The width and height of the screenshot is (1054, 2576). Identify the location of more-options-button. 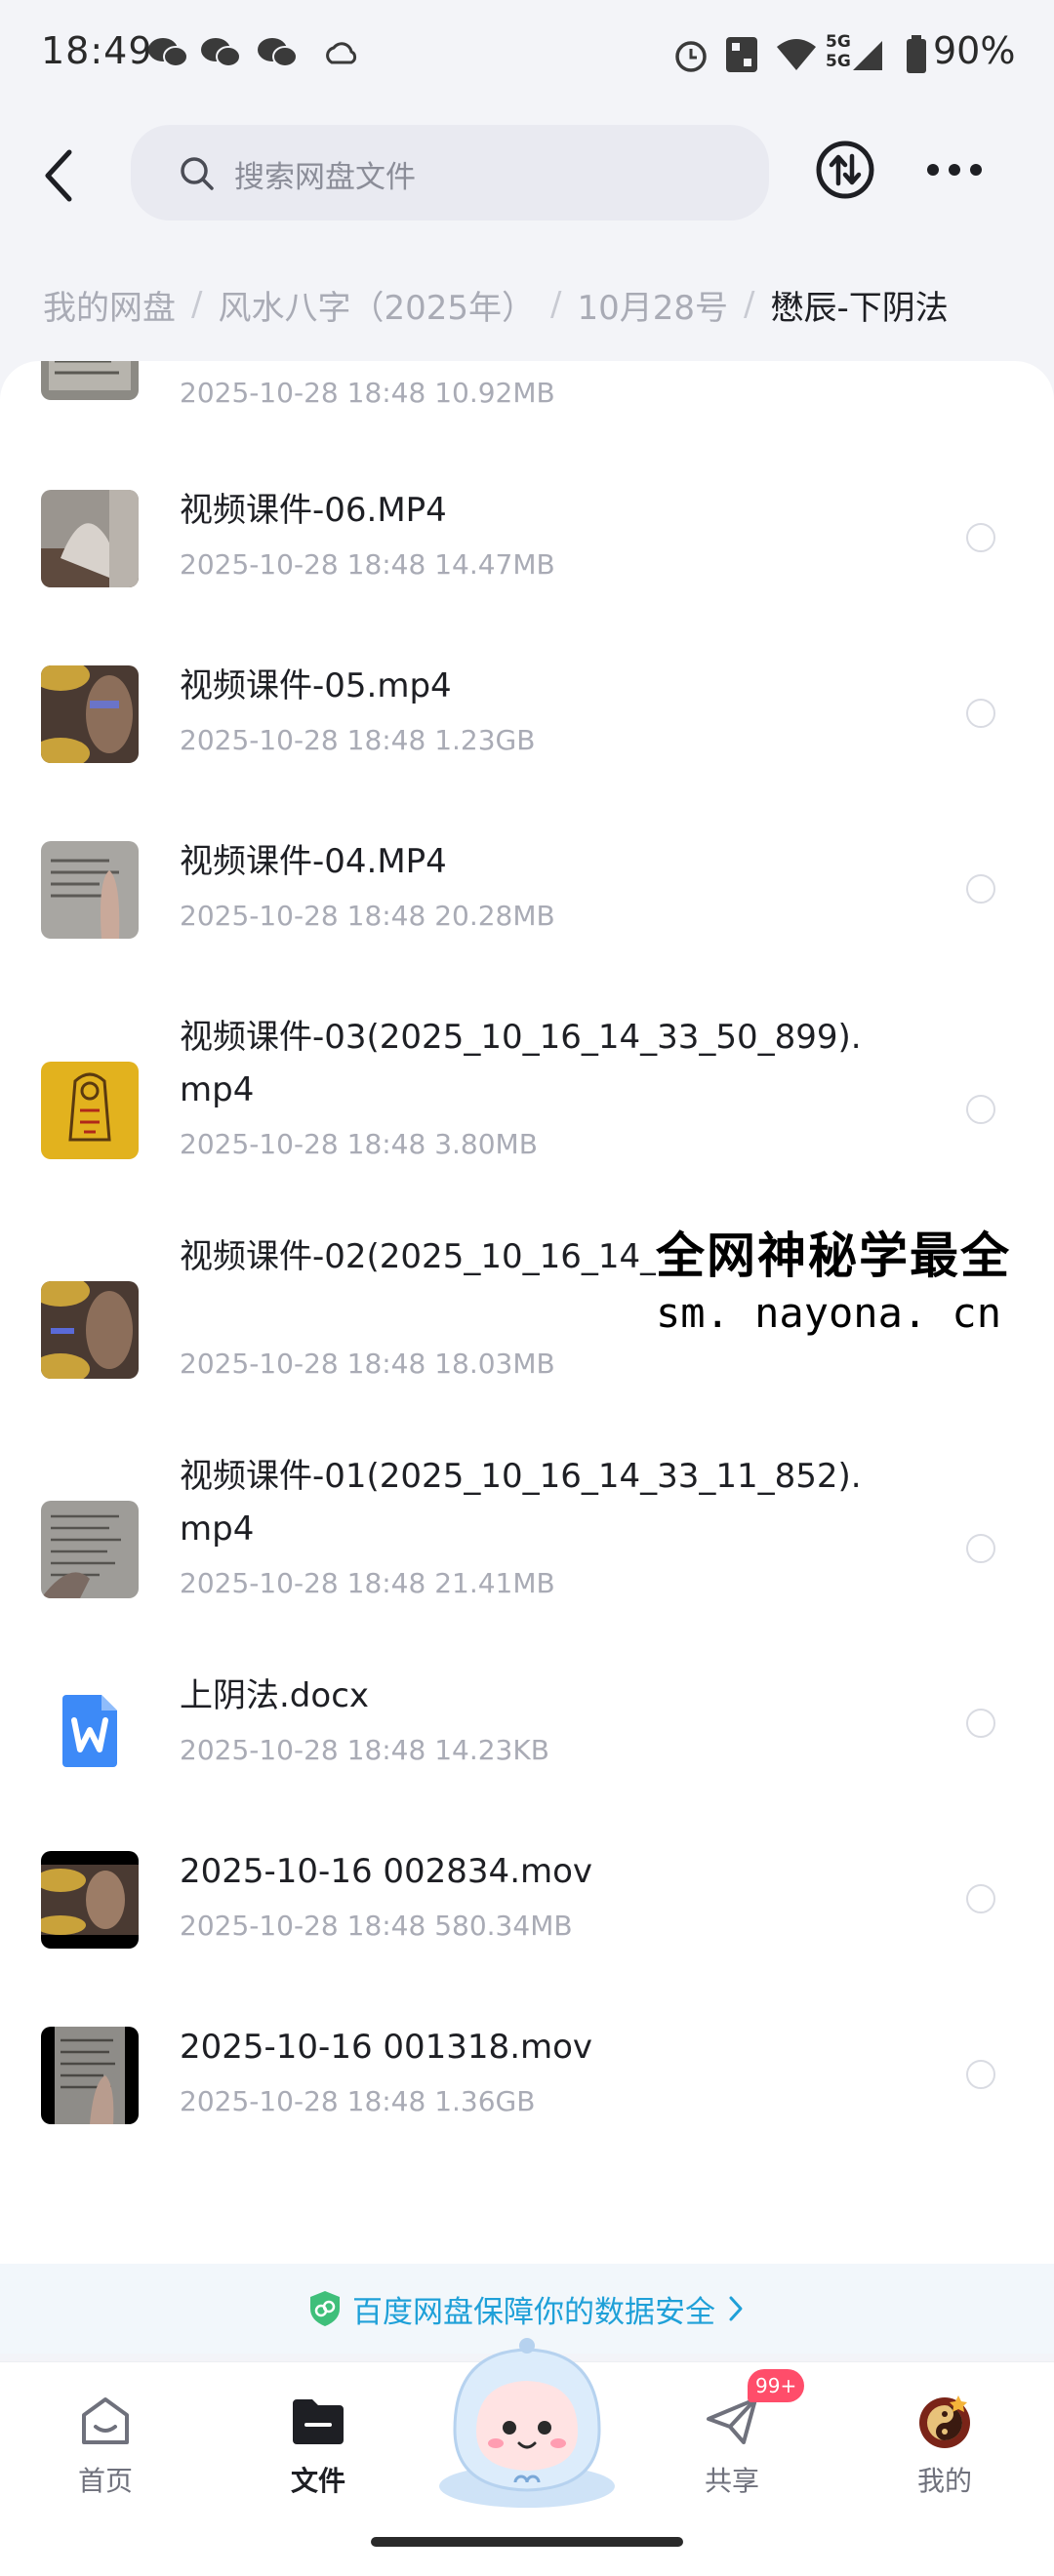
(954, 170).